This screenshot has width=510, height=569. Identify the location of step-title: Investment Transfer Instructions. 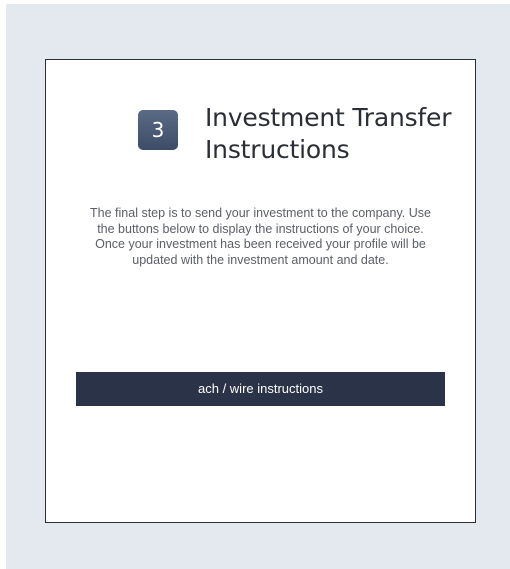
(328, 133).